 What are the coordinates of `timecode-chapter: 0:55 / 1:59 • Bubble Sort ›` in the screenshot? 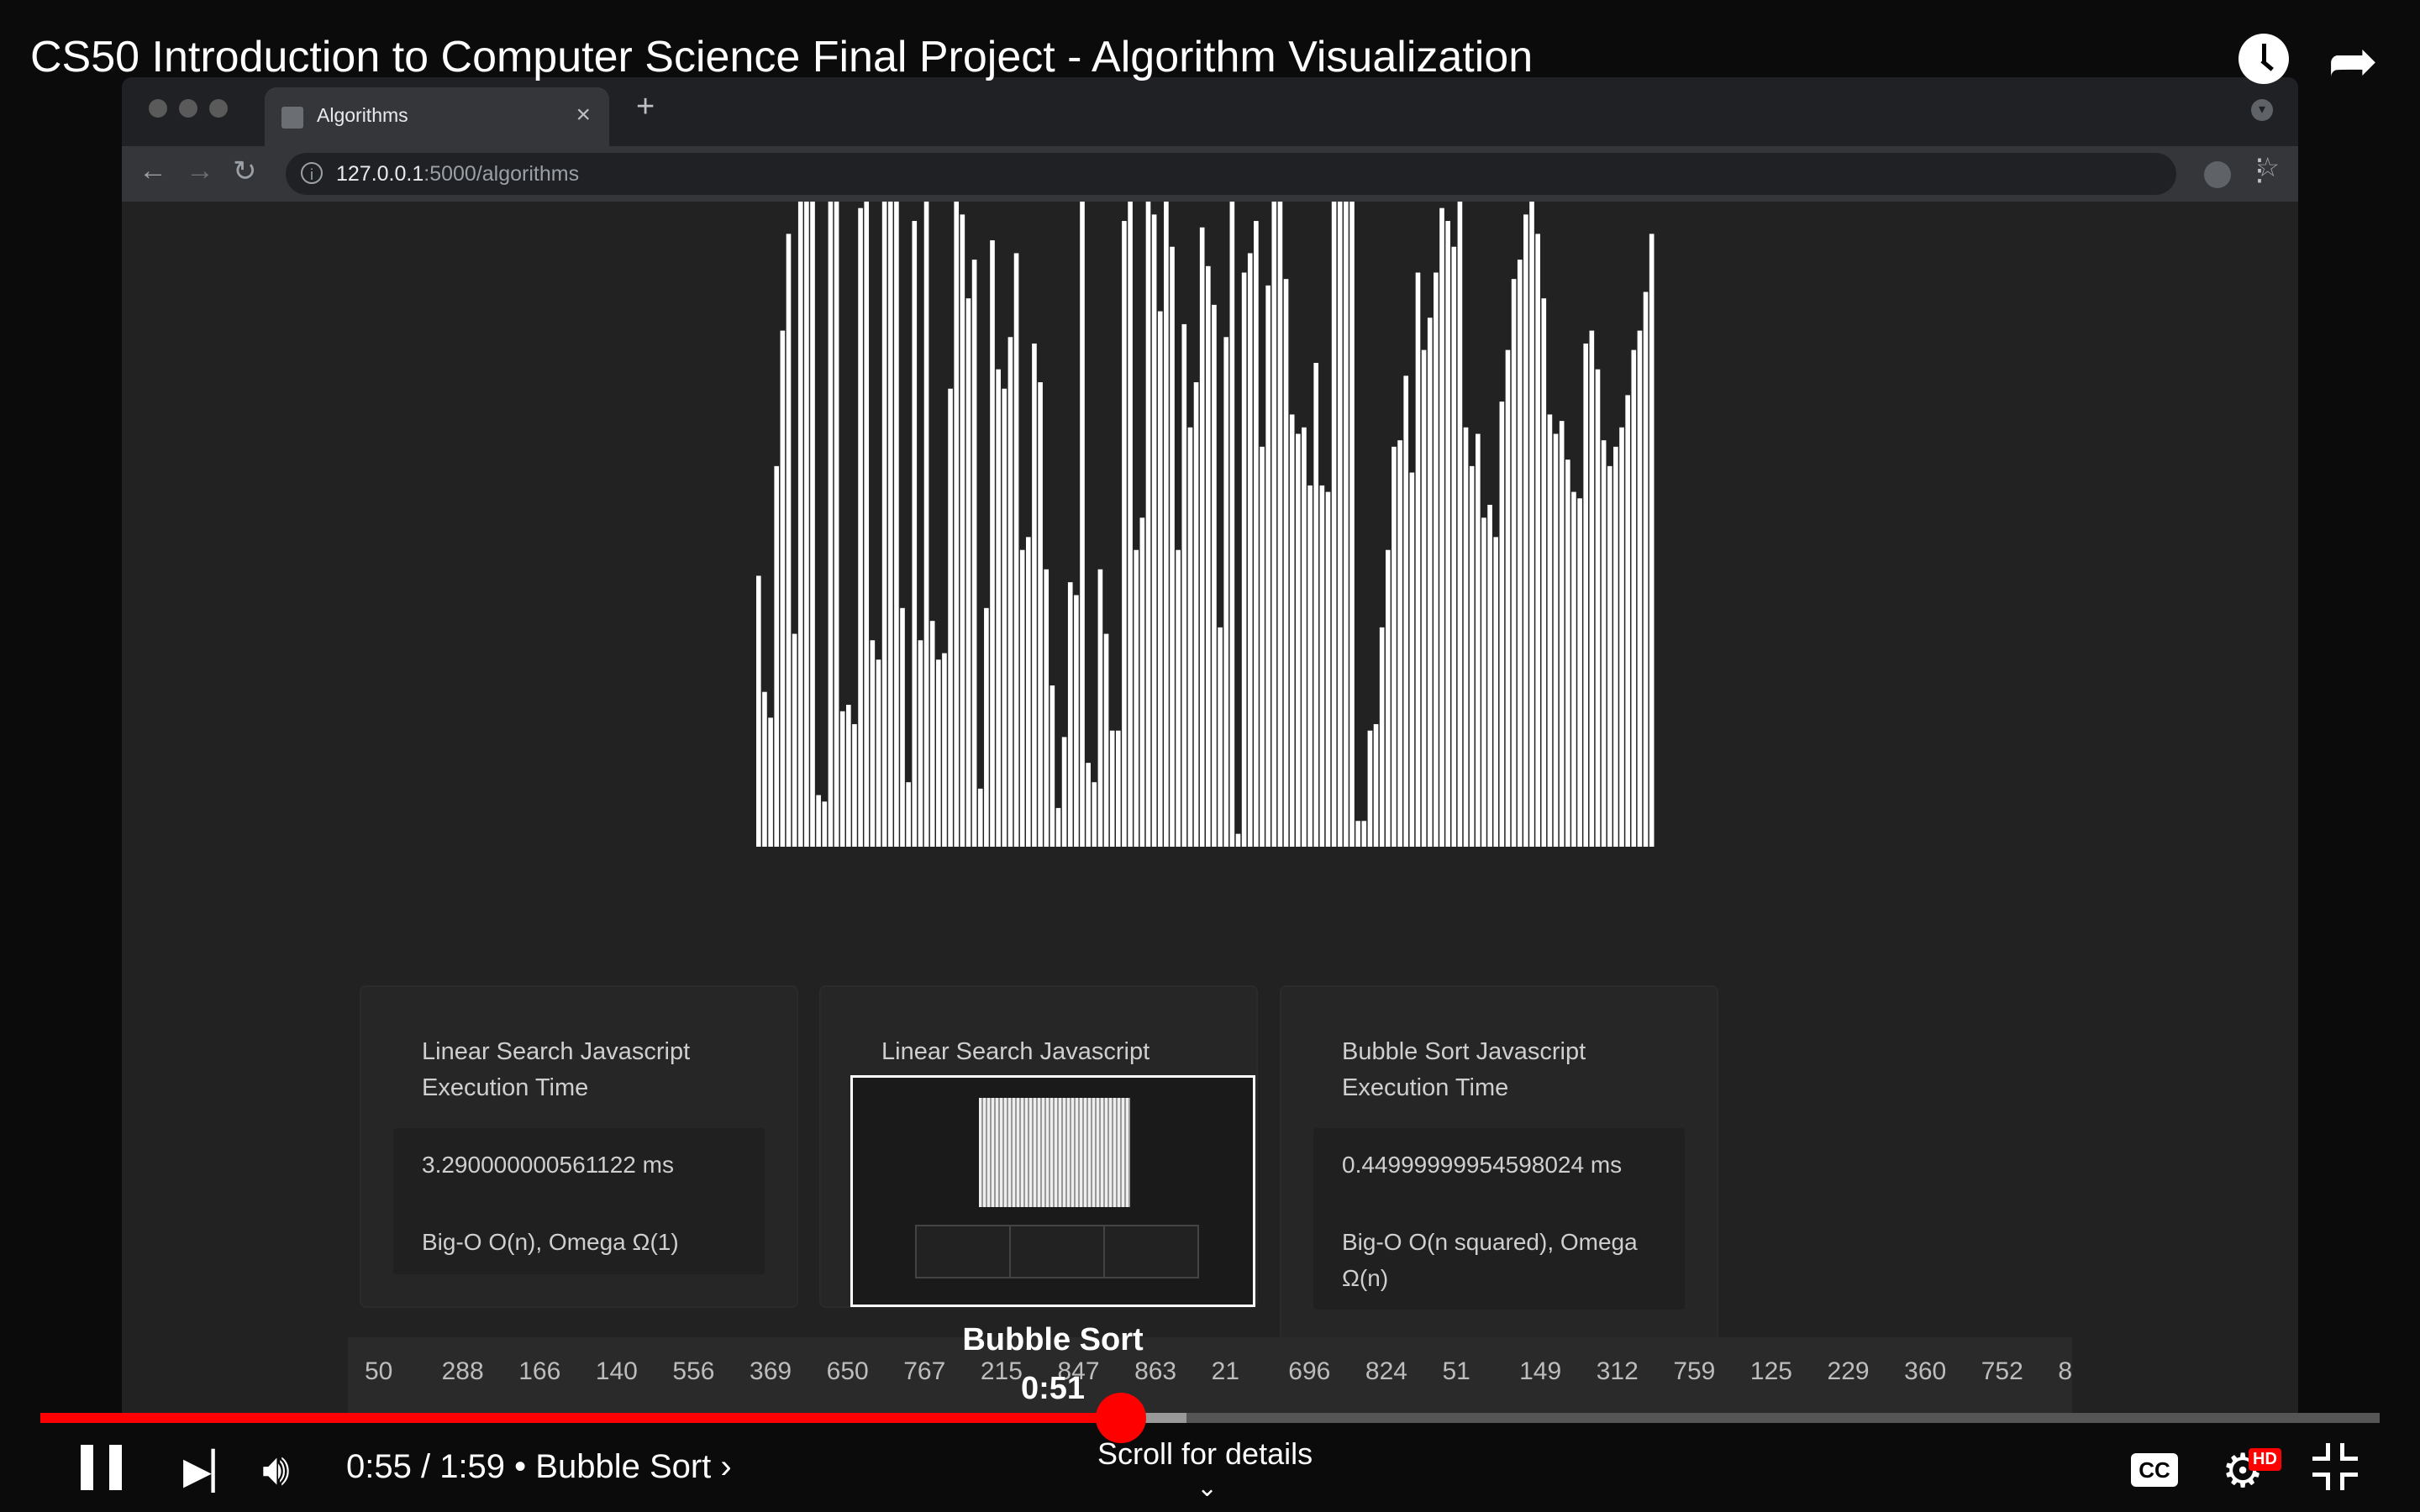 It's located at (539, 1467).